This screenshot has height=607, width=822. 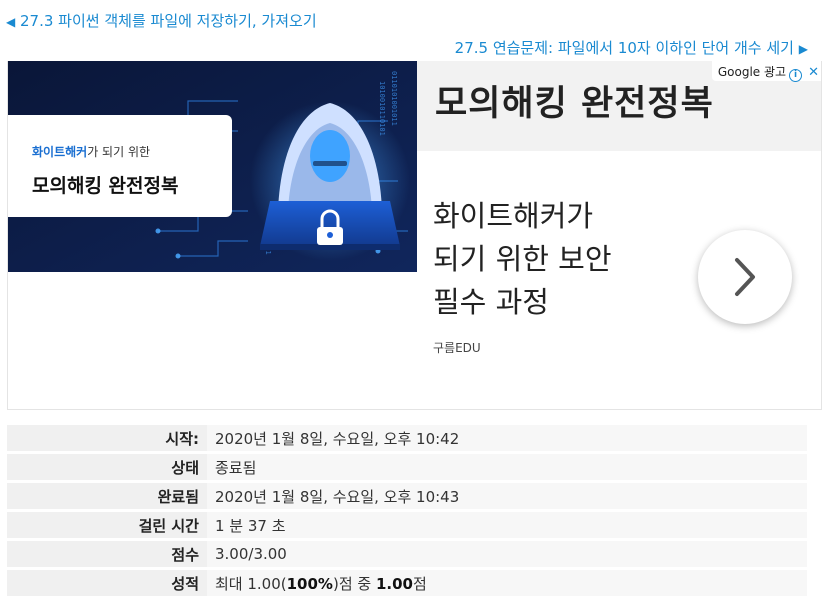 I want to click on info-icon: i, so click(x=796, y=75).